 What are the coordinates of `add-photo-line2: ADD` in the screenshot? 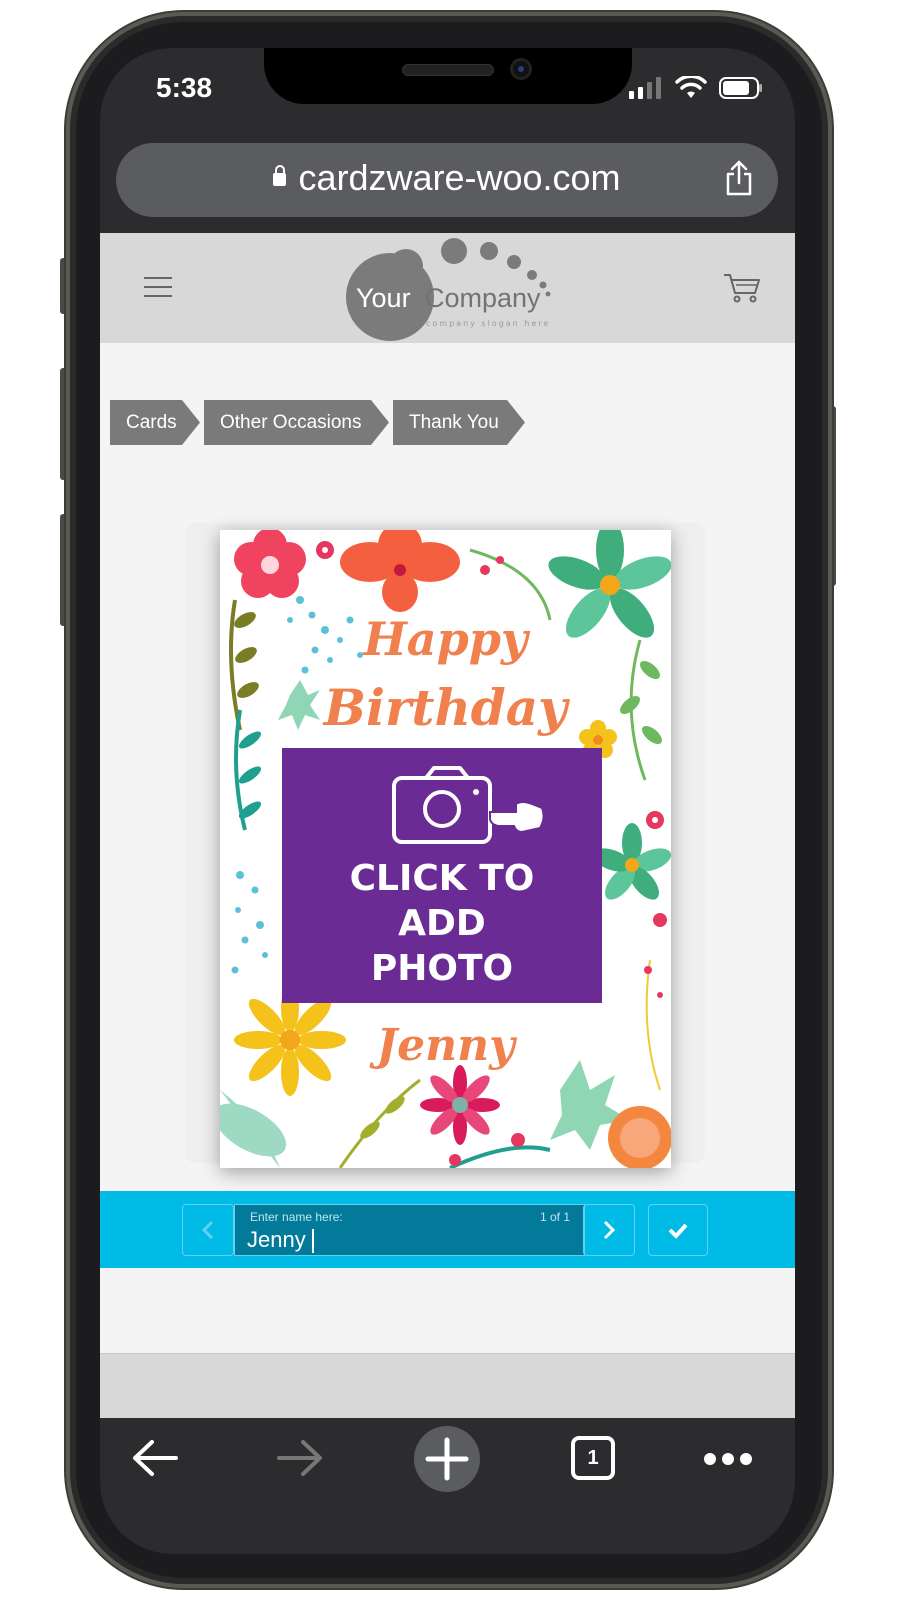 It's located at (442, 923).